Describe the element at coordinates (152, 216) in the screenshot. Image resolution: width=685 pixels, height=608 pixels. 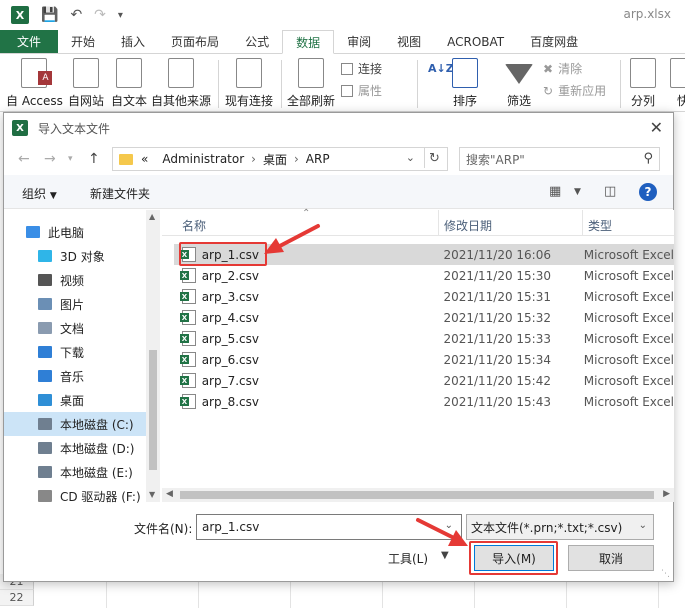
I see `scroll-up-icon: ▲` at that location.